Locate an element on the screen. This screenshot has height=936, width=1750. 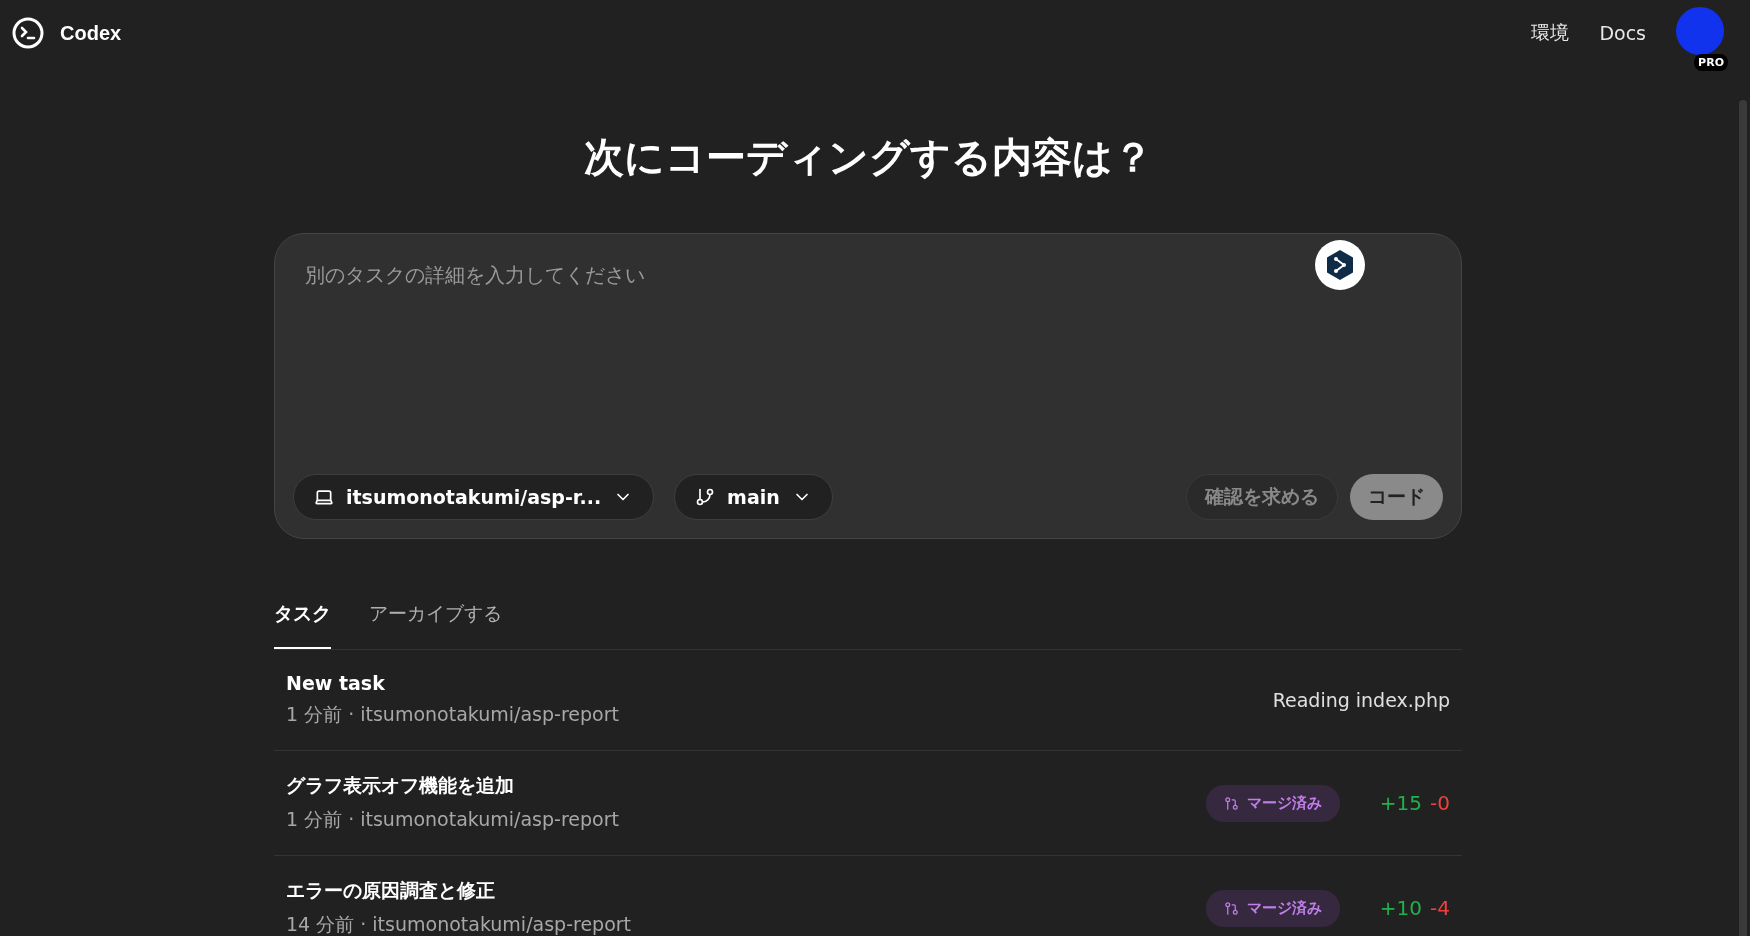
task-title: エラーの原因調査と修正 is located at coordinates (391, 890).